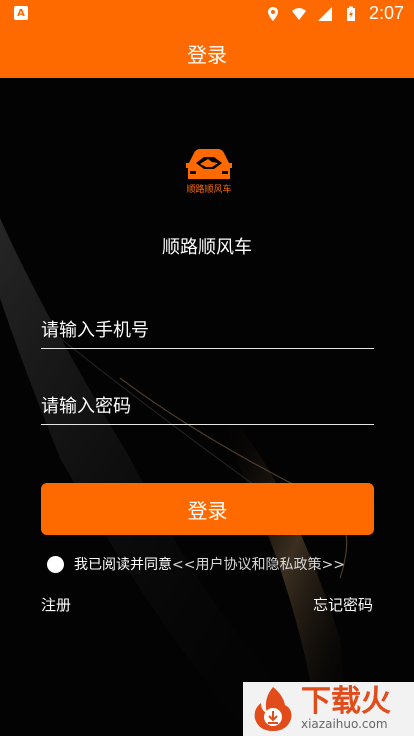 The image size is (414, 736). I want to click on watermark: 下载火 xiazaihuo.com, so click(328, 709).